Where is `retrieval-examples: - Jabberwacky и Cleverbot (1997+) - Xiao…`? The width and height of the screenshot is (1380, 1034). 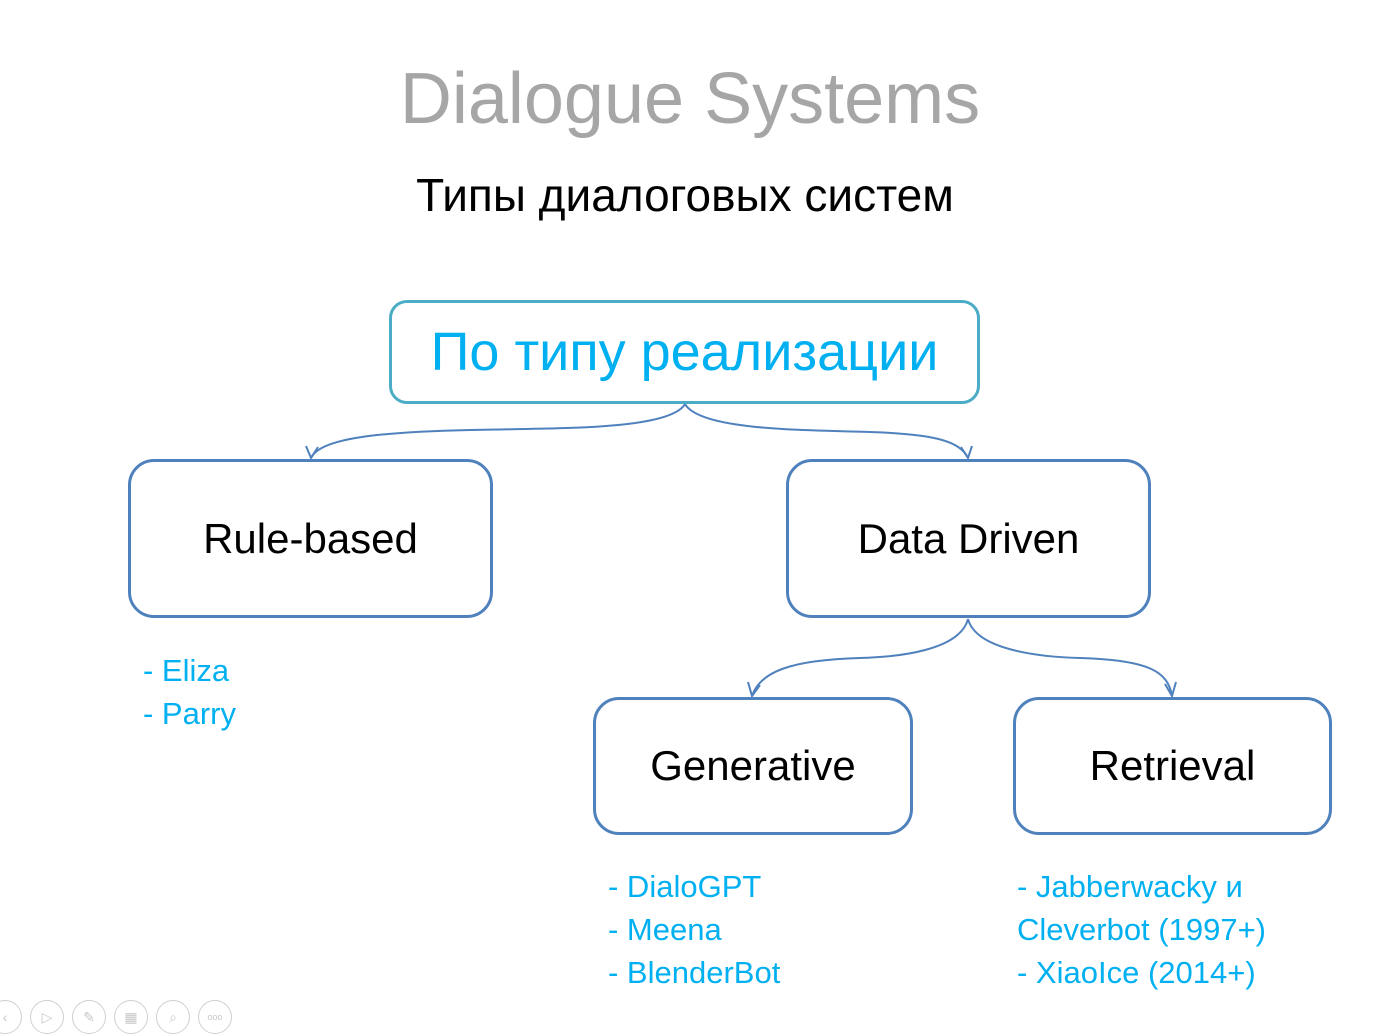 retrieval-examples: - Jabberwacky и Cleverbot (1997+) - Xiao… is located at coordinates (1141, 929).